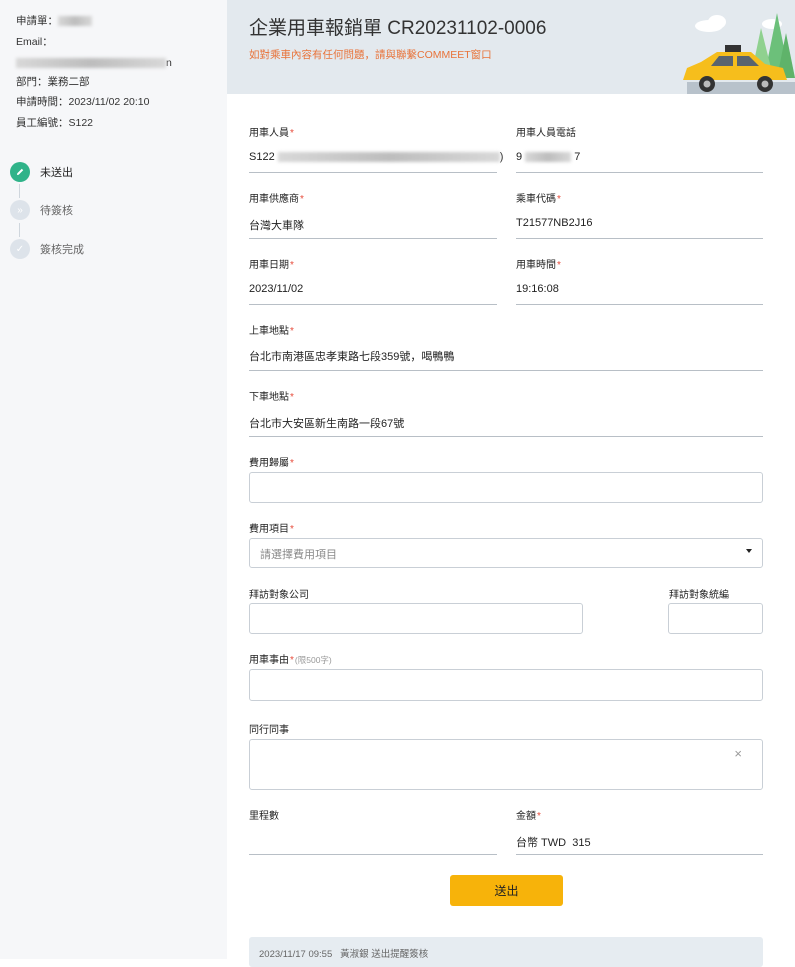 The height and width of the screenshot is (967, 795). Describe the element at coordinates (75, 21) in the screenshot. I see `redacted-request-no` at that location.